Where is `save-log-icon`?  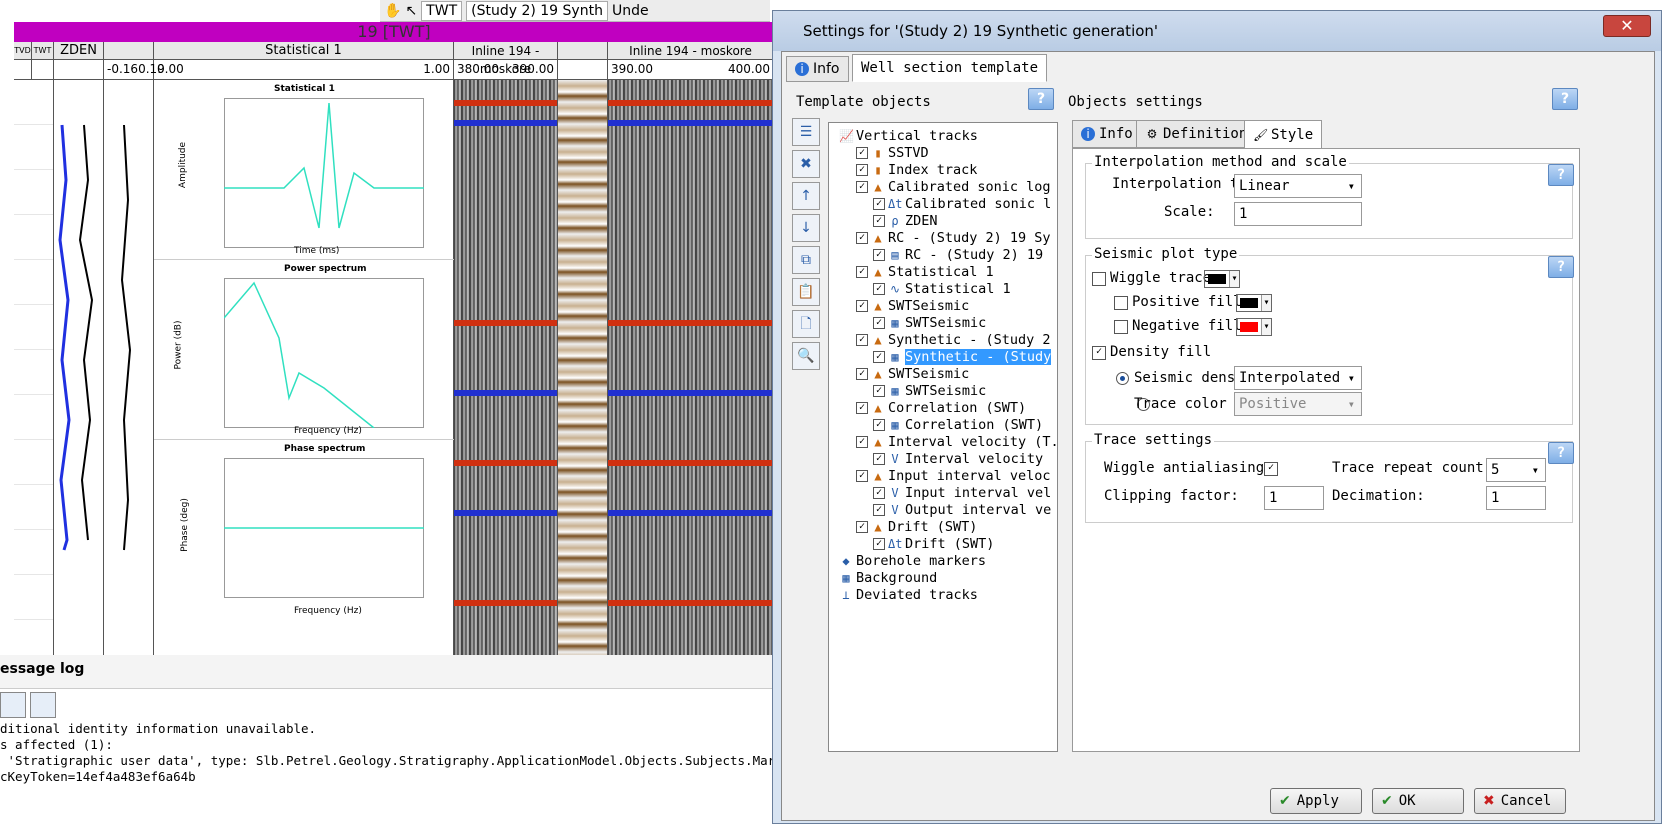
save-log-icon is located at coordinates (43, 705).